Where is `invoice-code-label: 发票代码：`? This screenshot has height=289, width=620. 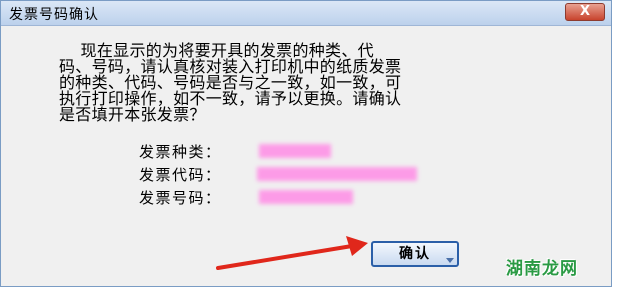 invoice-code-label: 发票代码： is located at coordinates (180, 175).